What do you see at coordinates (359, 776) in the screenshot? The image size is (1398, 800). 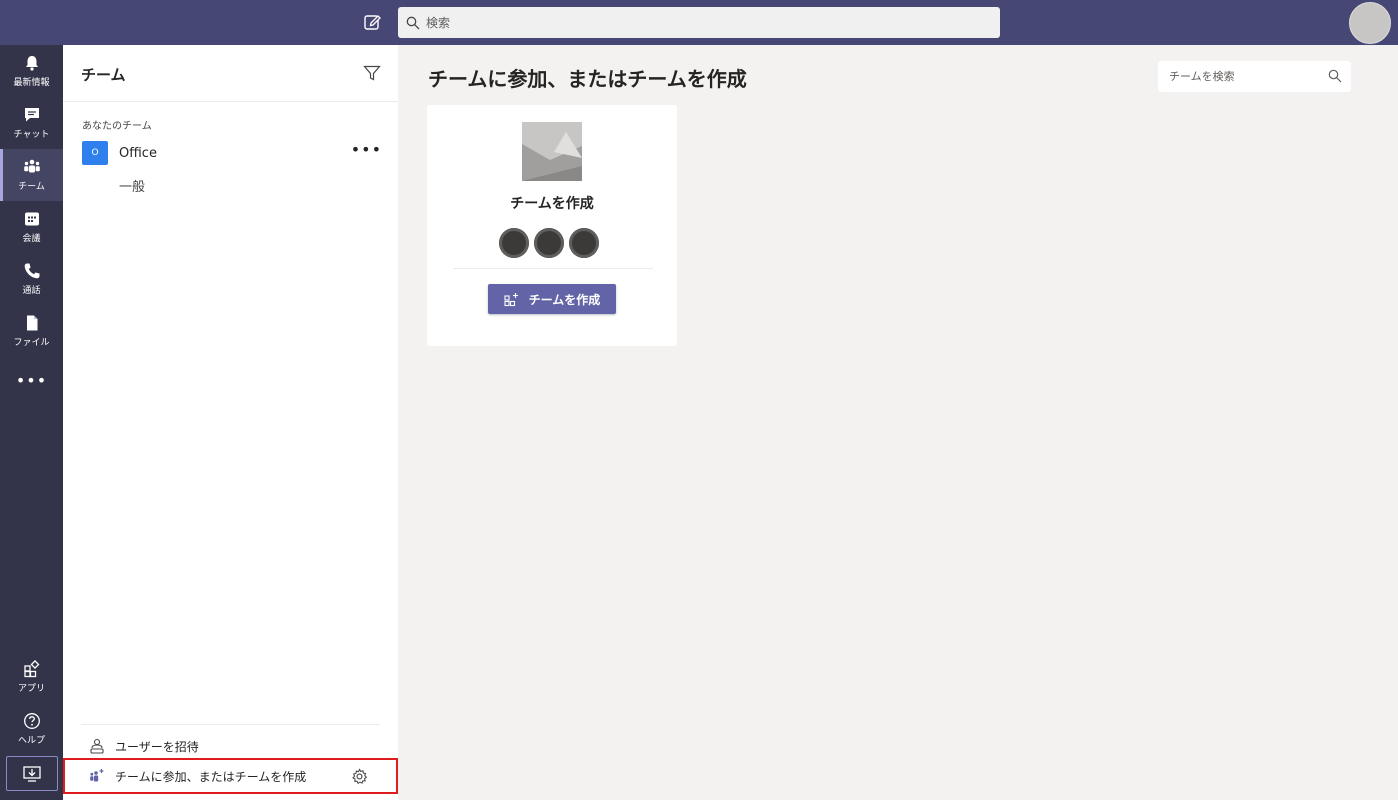 I see `gear-icon` at bounding box center [359, 776].